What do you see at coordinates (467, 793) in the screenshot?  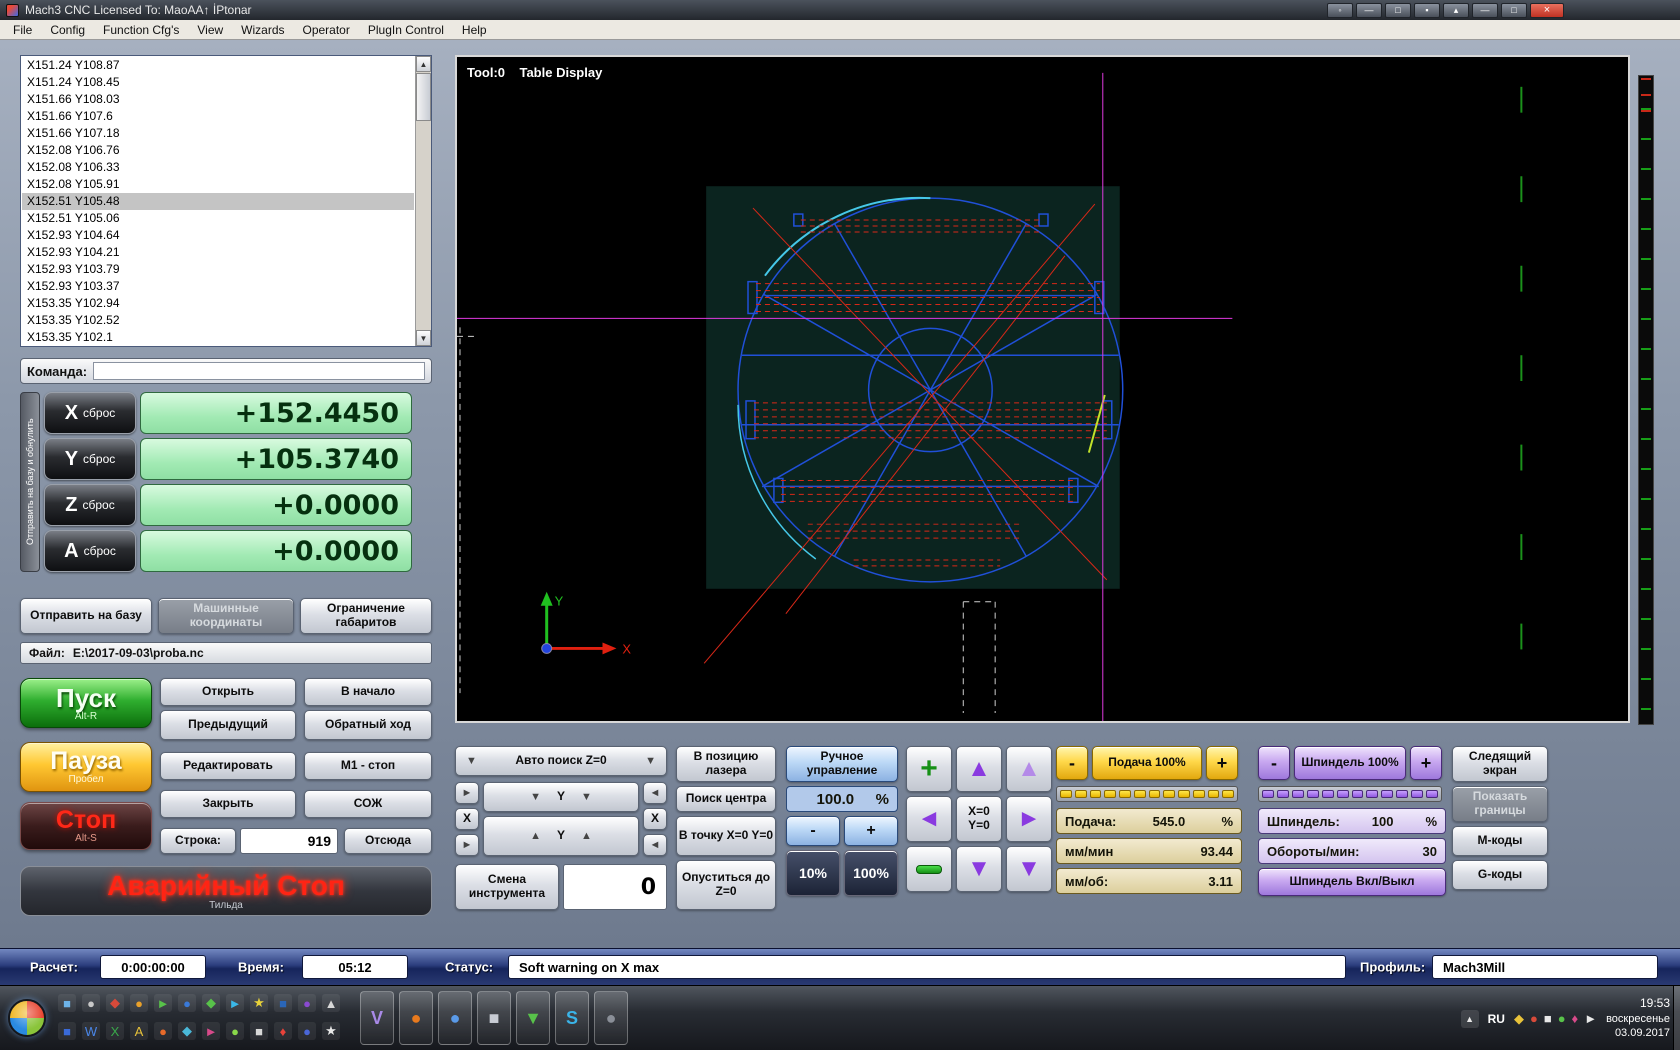 I see `jog-x-plus-button: ►` at bounding box center [467, 793].